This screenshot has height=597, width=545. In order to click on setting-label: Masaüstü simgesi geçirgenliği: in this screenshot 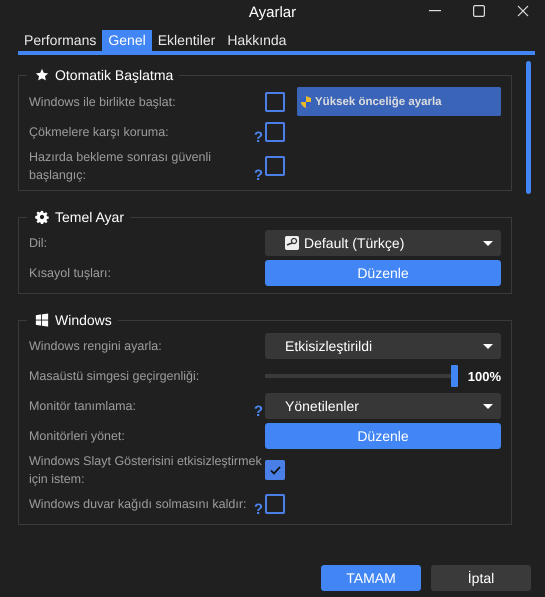, I will do `click(114, 376)`.